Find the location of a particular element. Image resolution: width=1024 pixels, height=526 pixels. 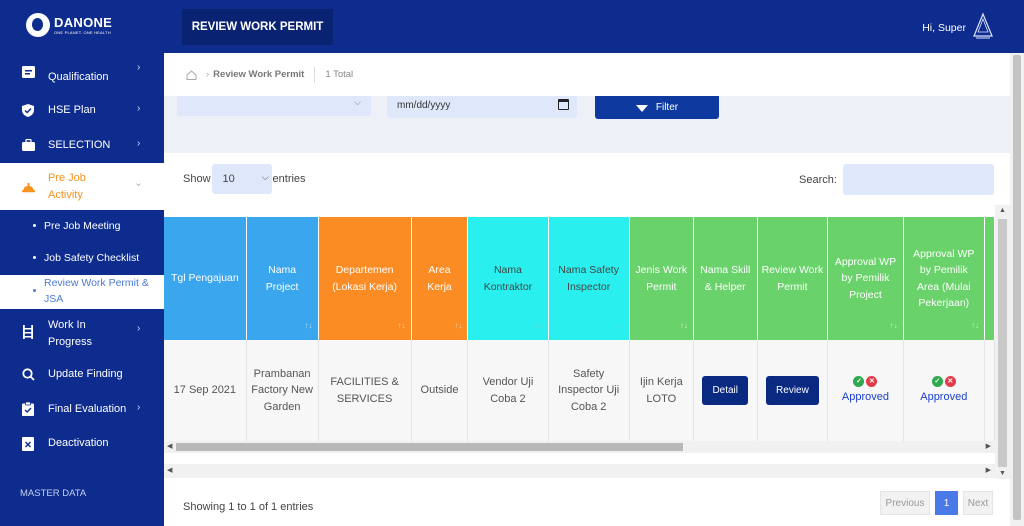

sidebar-item-qualification: Qualification › is located at coordinates (82, 75).